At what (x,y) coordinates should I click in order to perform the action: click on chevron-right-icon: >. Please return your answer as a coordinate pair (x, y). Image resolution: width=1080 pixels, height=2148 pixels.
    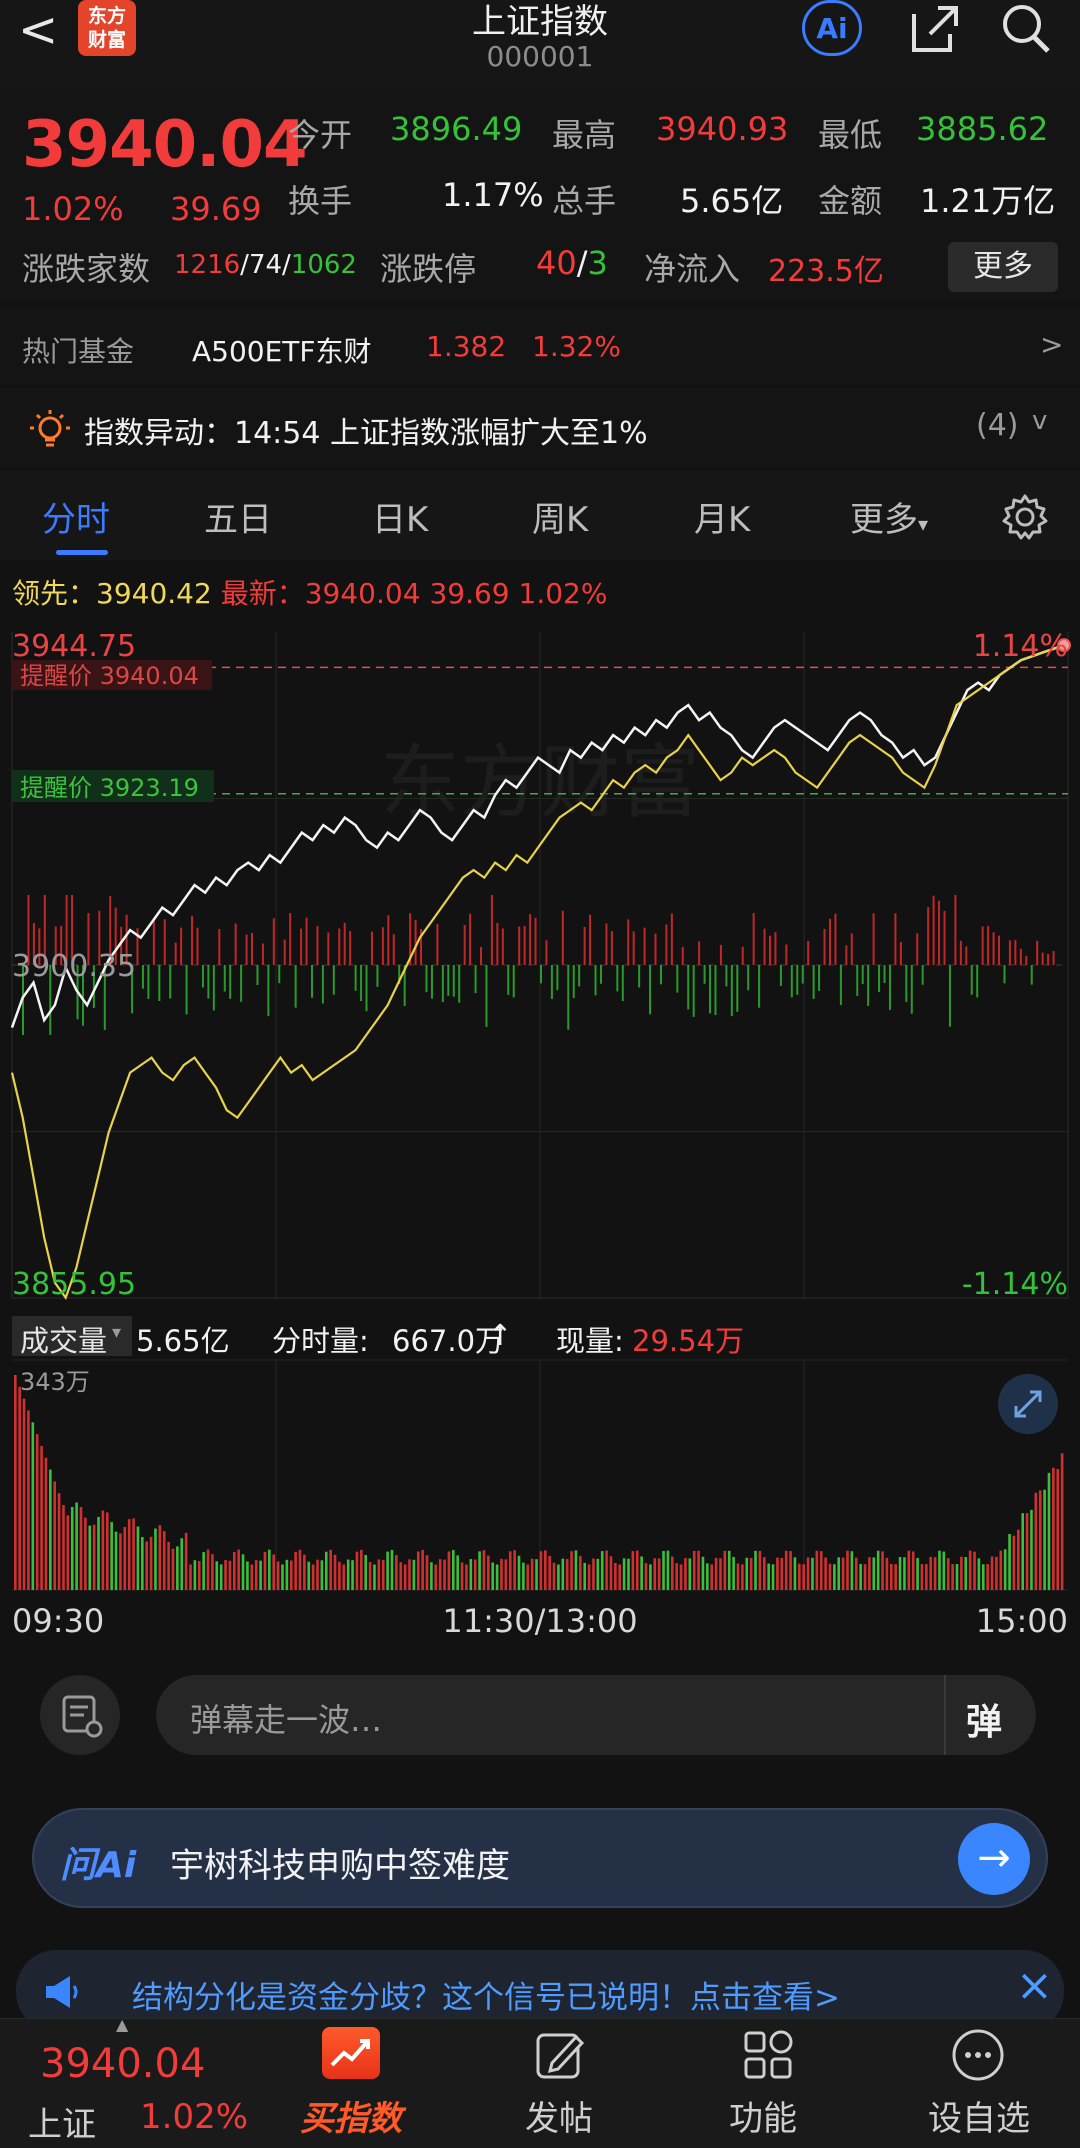
    Looking at the image, I should click on (1052, 344).